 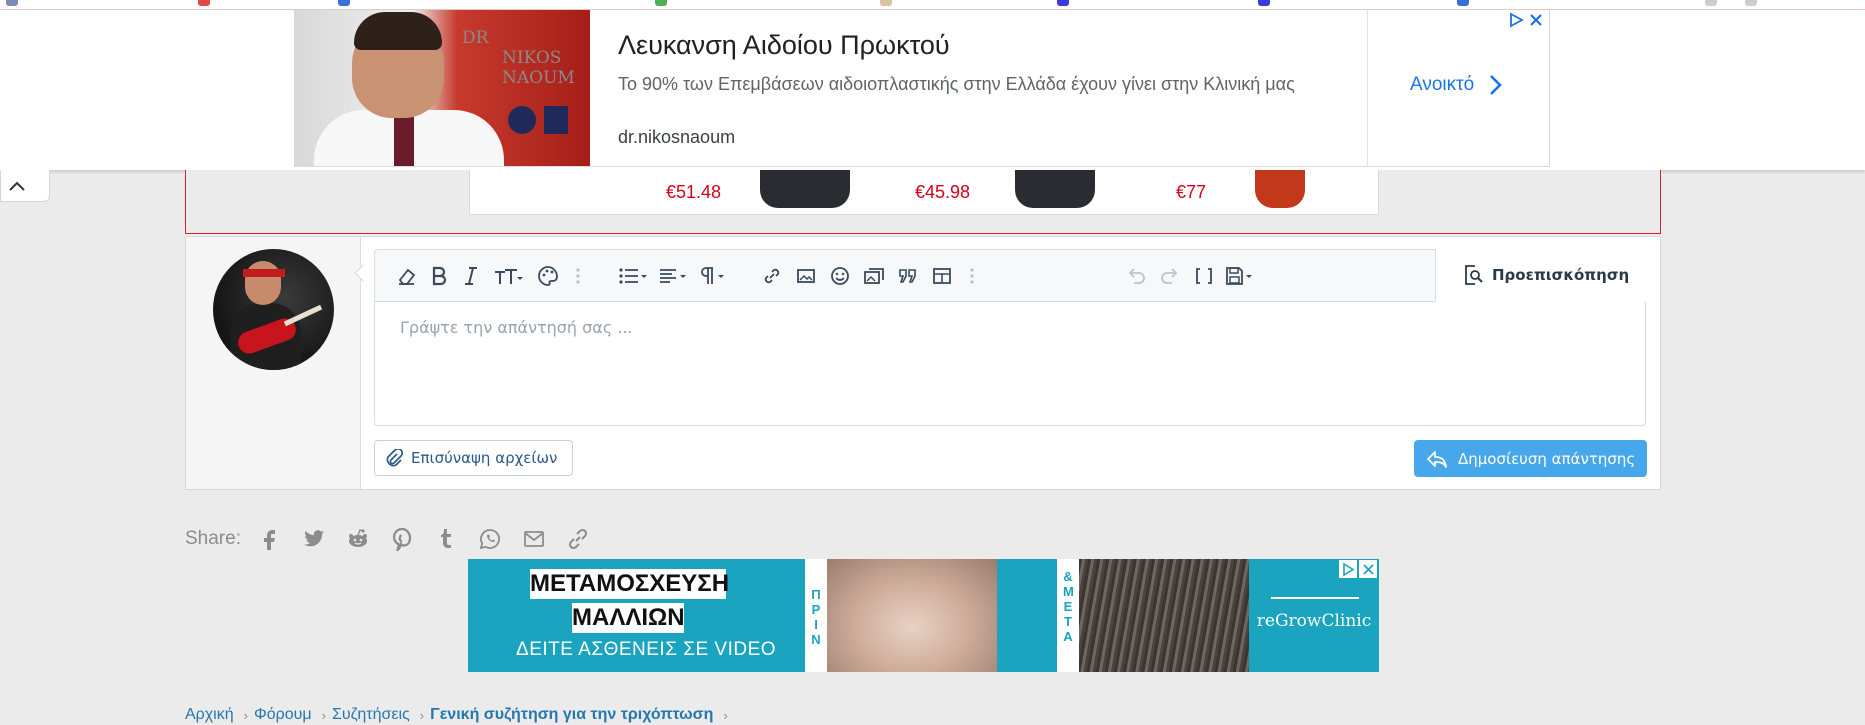 What do you see at coordinates (942, 276) in the screenshot?
I see `table-icon` at bounding box center [942, 276].